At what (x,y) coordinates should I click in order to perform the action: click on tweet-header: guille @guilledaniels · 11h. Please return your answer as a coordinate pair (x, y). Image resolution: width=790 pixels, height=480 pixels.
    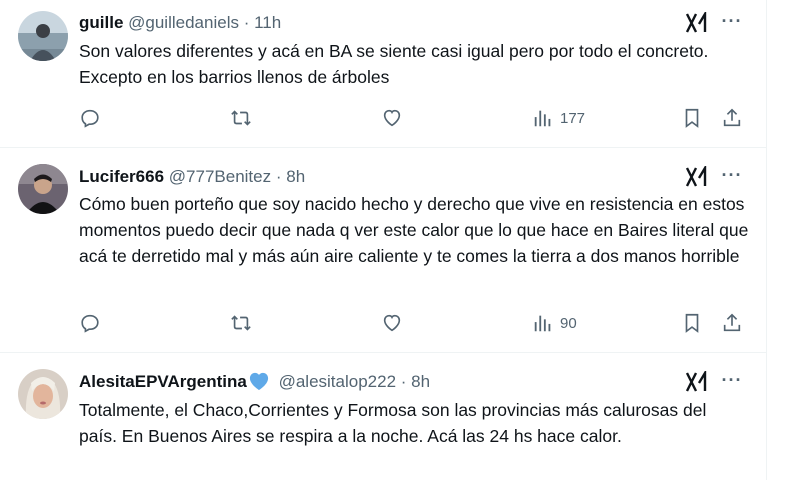
    Looking at the image, I should click on (180, 23).